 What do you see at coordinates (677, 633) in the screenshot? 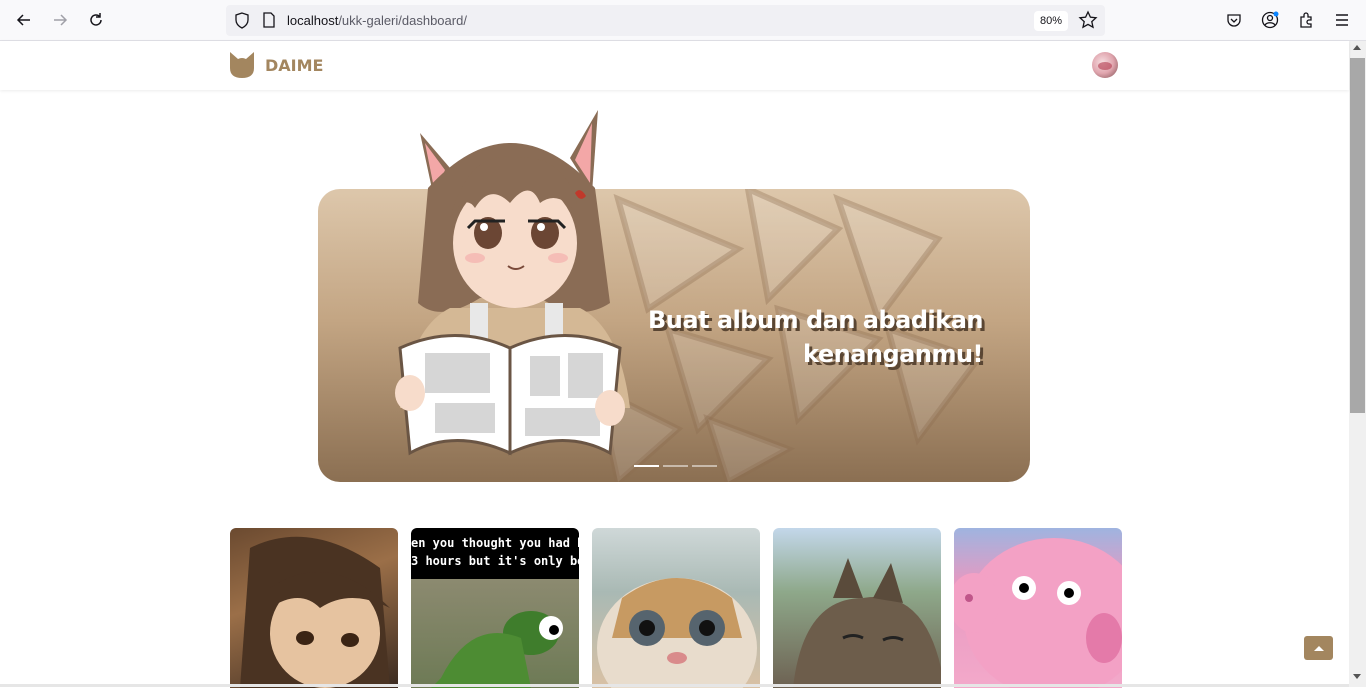
I see `cat-closeup-image` at bounding box center [677, 633].